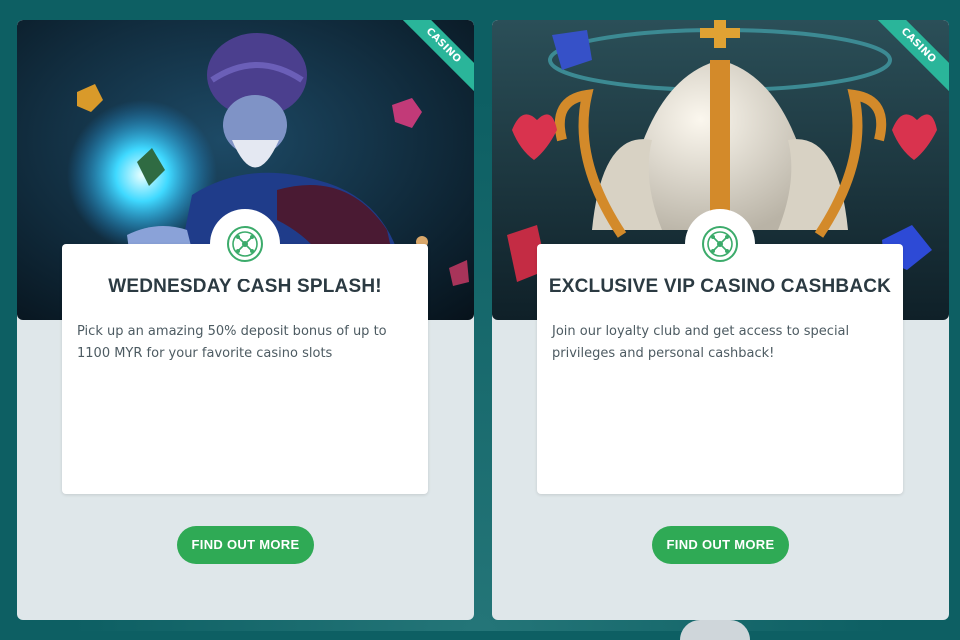  I want to click on promo-title: EXCLUSIVE VIP CASINO CASHBACK, so click(720, 286).